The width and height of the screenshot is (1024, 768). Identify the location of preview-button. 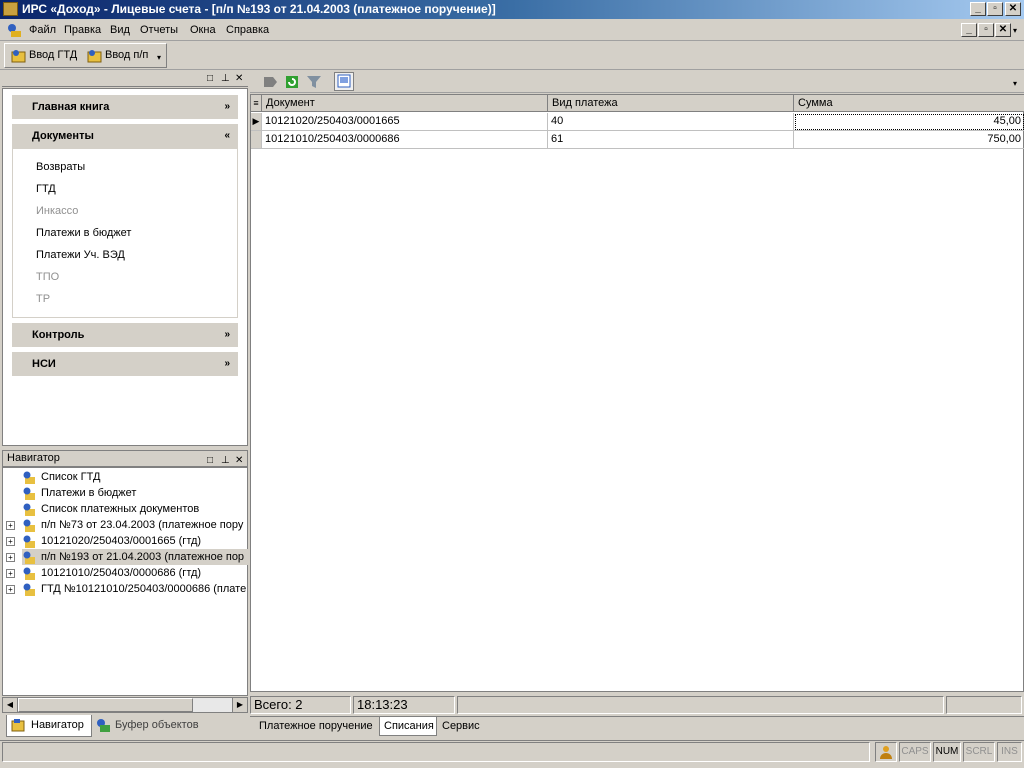
(344, 81).